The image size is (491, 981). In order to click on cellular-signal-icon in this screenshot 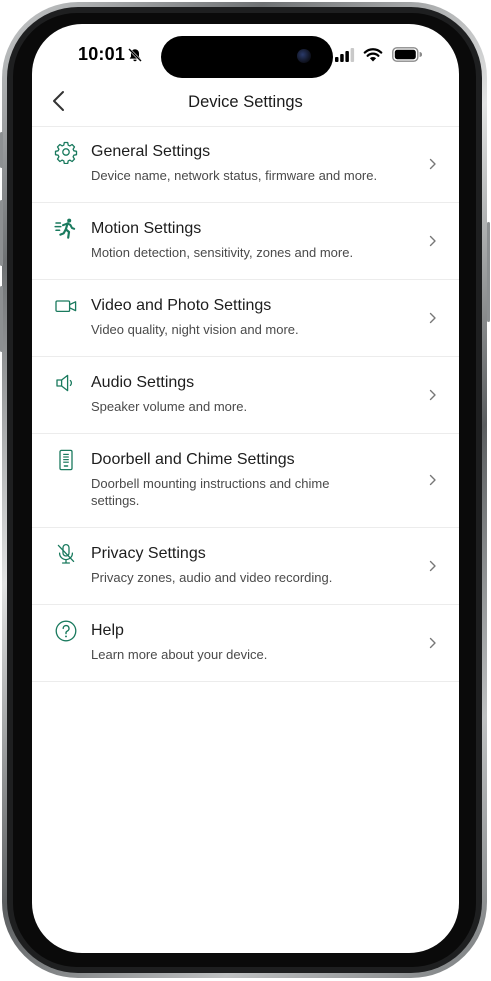, I will do `click(345, 55)`.